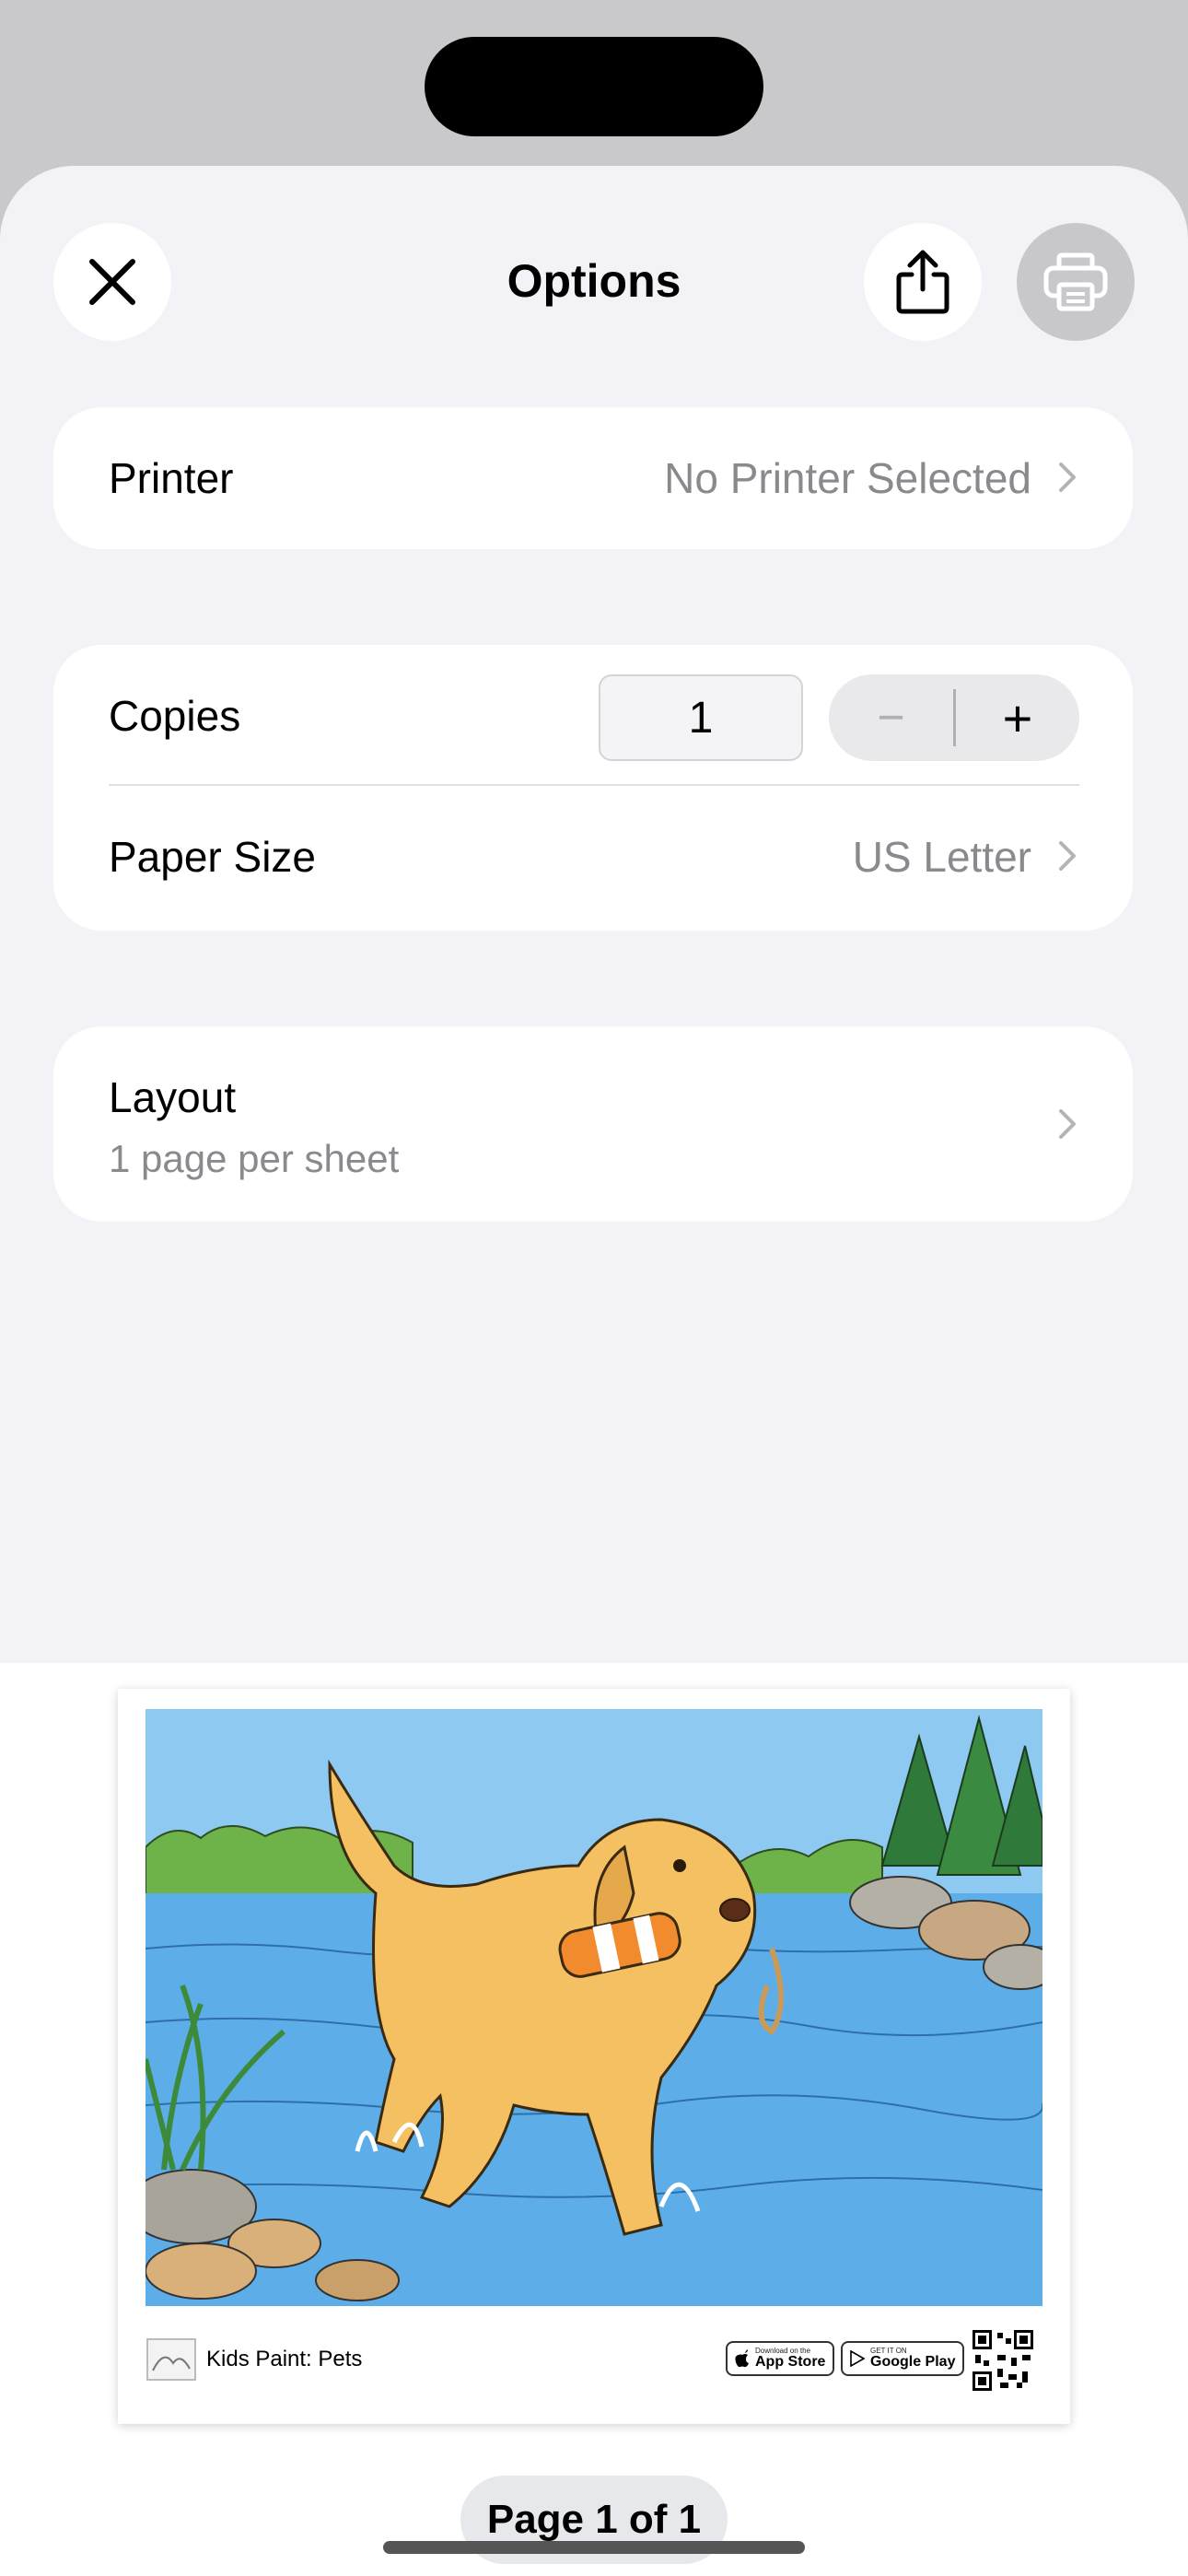  Describe the element at coordinates (593, 478) in the screenshot. I see `printer-row: Printer No Printer Selected` at that location.